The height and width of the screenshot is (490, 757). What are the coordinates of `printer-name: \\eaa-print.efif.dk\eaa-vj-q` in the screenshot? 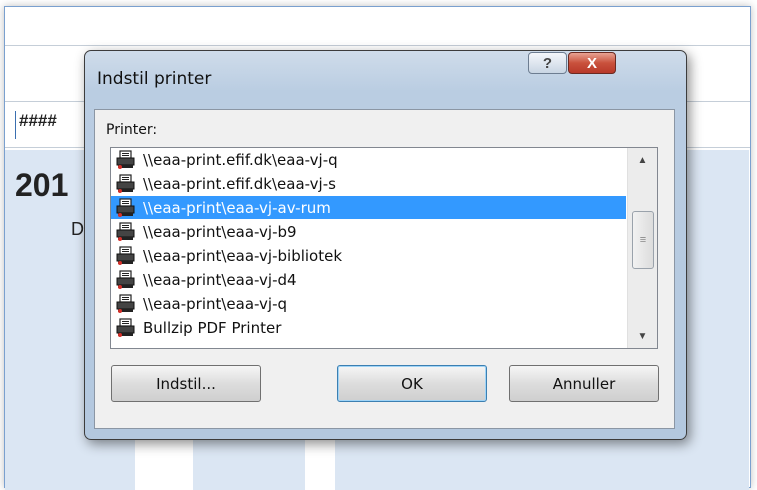 It's located at (240, 159).